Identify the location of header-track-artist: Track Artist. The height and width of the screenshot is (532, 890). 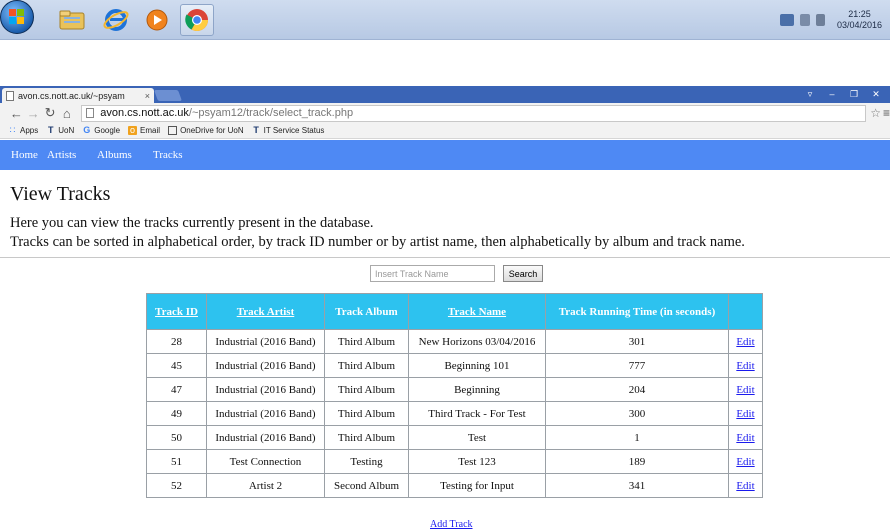
(265, 311).